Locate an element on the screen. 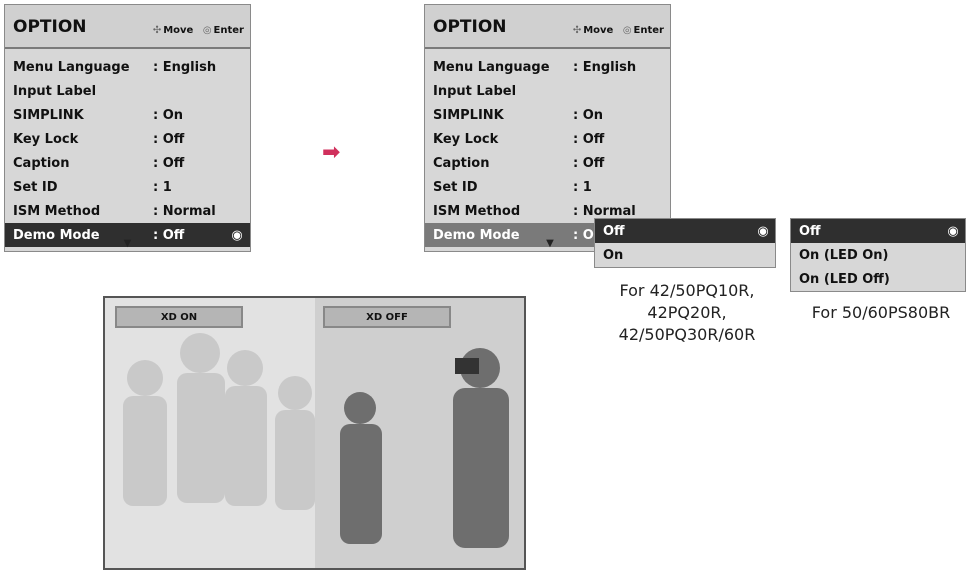 This screenshot has height=570, width=966. xd-on-label: XD ON is located at coordinates (179, 317).